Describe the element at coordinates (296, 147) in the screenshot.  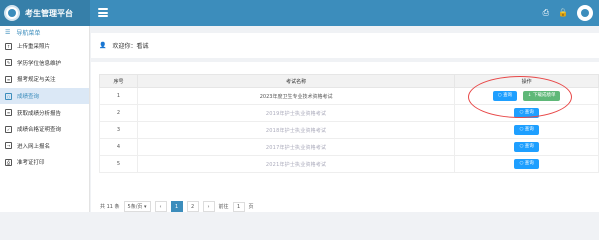
I see `row-exam-name: 2017年护士执业资格考试` at that location.